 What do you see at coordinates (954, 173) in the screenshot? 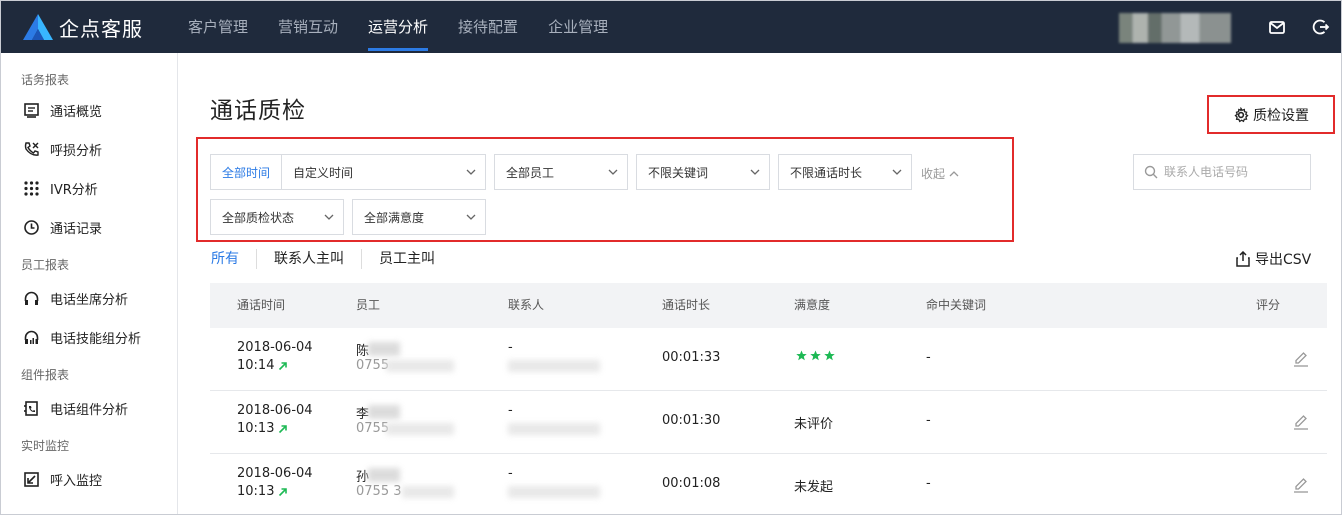
I see `chevron-up-icon` at bounding box center [954, 173].